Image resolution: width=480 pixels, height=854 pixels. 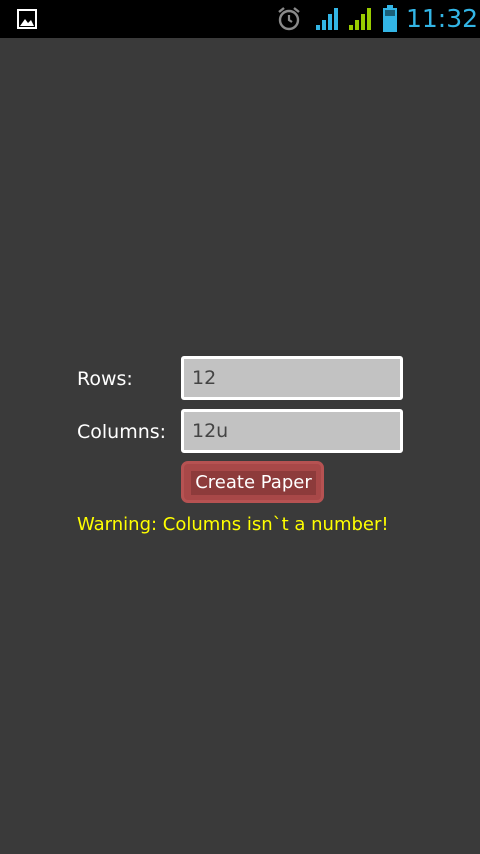 What do you see at coordinates (233, 524) in the screenshot?
I see `warning-message: Warning: Columns isn`t a number!` at bounding box center [233, 524].